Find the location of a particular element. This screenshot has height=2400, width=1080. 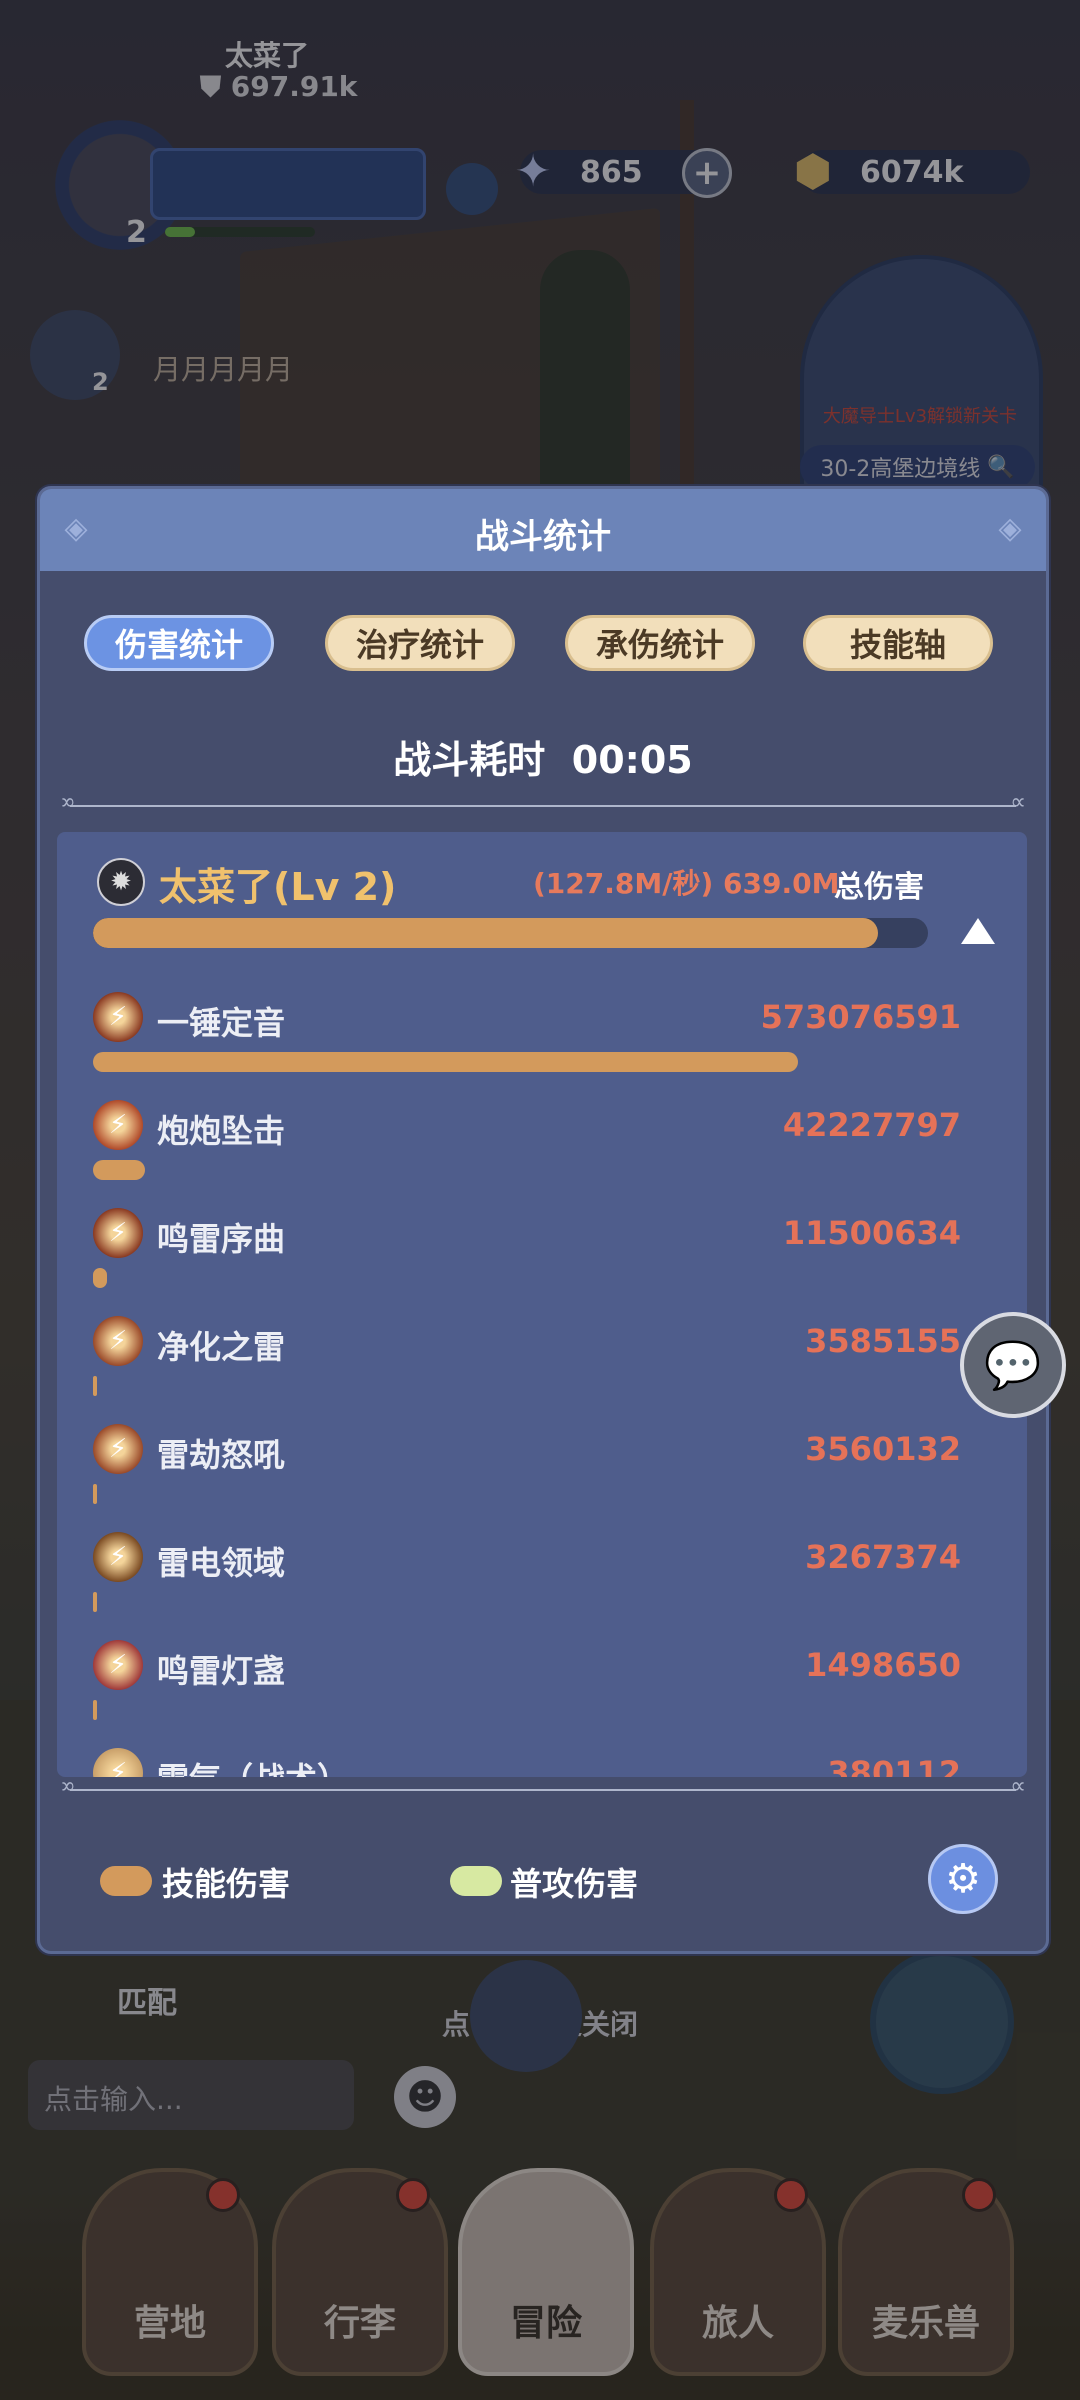

skill-damage-legend-label: 技能伤害 is located at coordinates (226, 1884).